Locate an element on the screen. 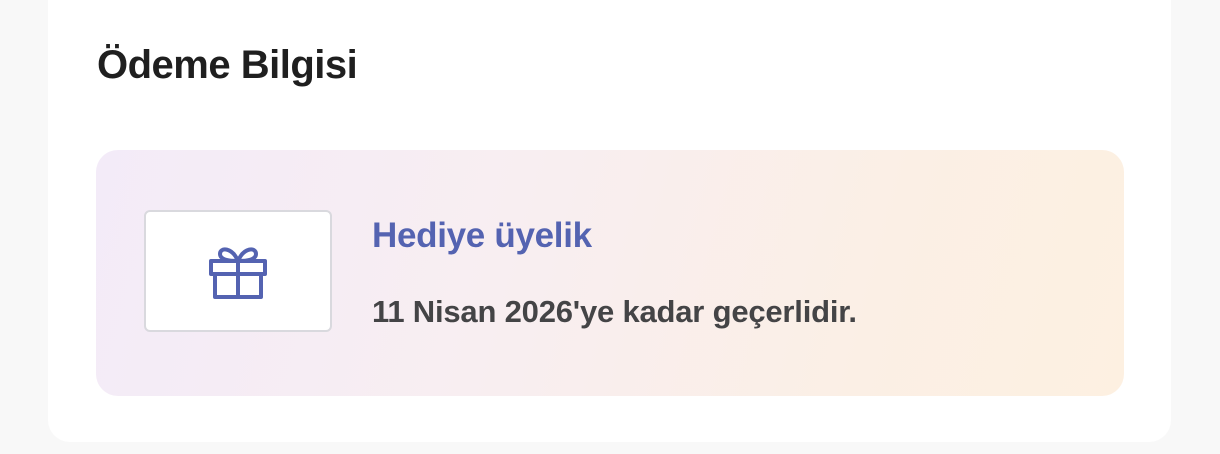  gift-icon is located at coordinates (238, 273).